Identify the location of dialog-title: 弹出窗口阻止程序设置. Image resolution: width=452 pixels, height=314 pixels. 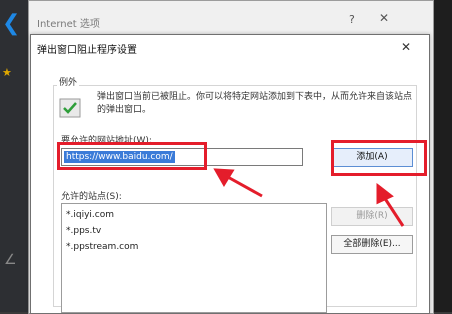
(87, 50).